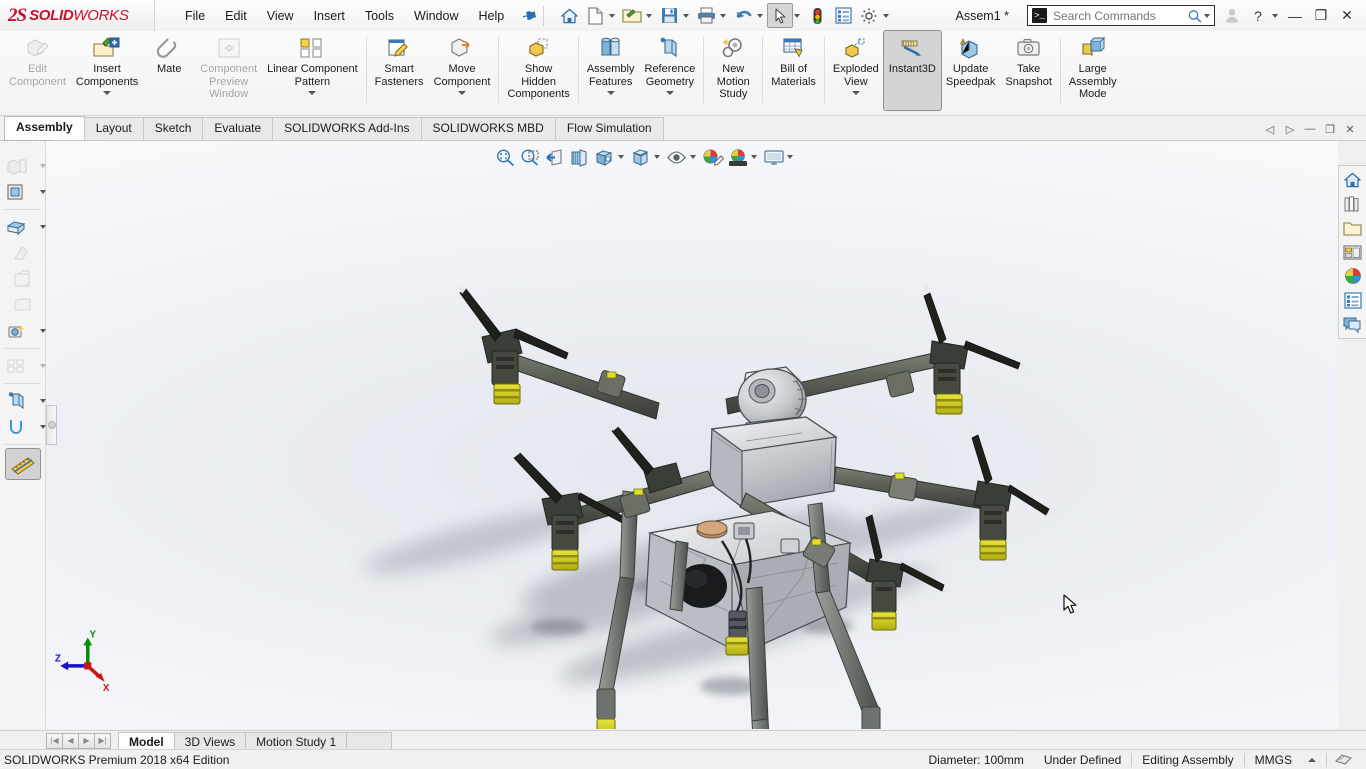 The width and height of the screenshot is (1366, 769). I want to click on home-icon, so click(569, 15).